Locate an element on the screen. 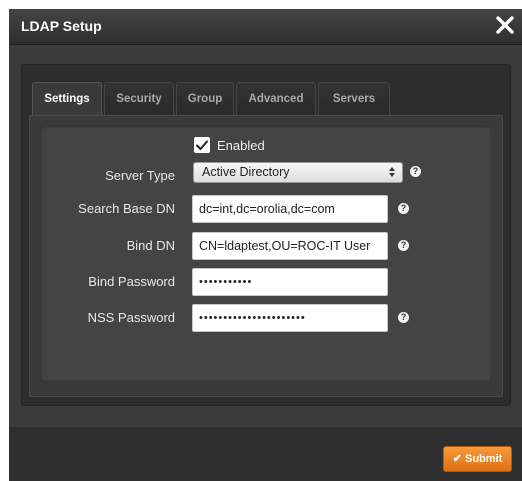  close-icon is located at coordinates (505, 25).